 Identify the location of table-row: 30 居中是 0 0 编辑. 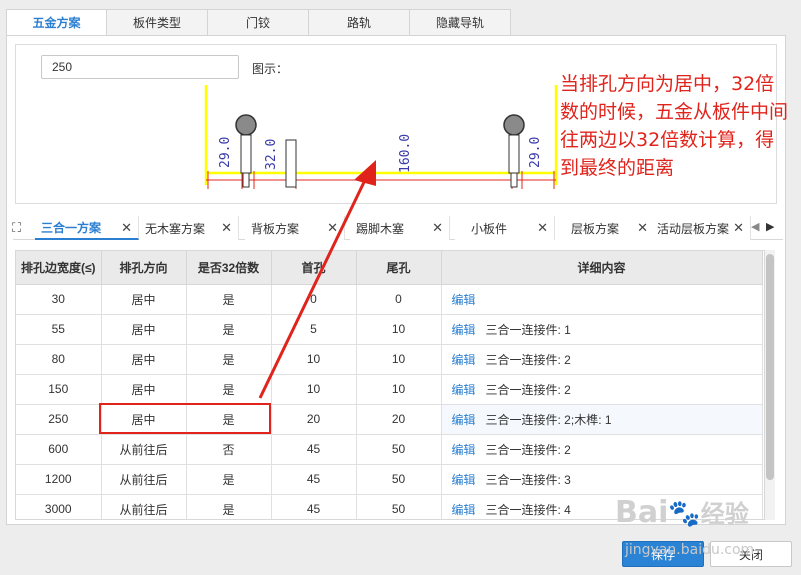
(389, 299).